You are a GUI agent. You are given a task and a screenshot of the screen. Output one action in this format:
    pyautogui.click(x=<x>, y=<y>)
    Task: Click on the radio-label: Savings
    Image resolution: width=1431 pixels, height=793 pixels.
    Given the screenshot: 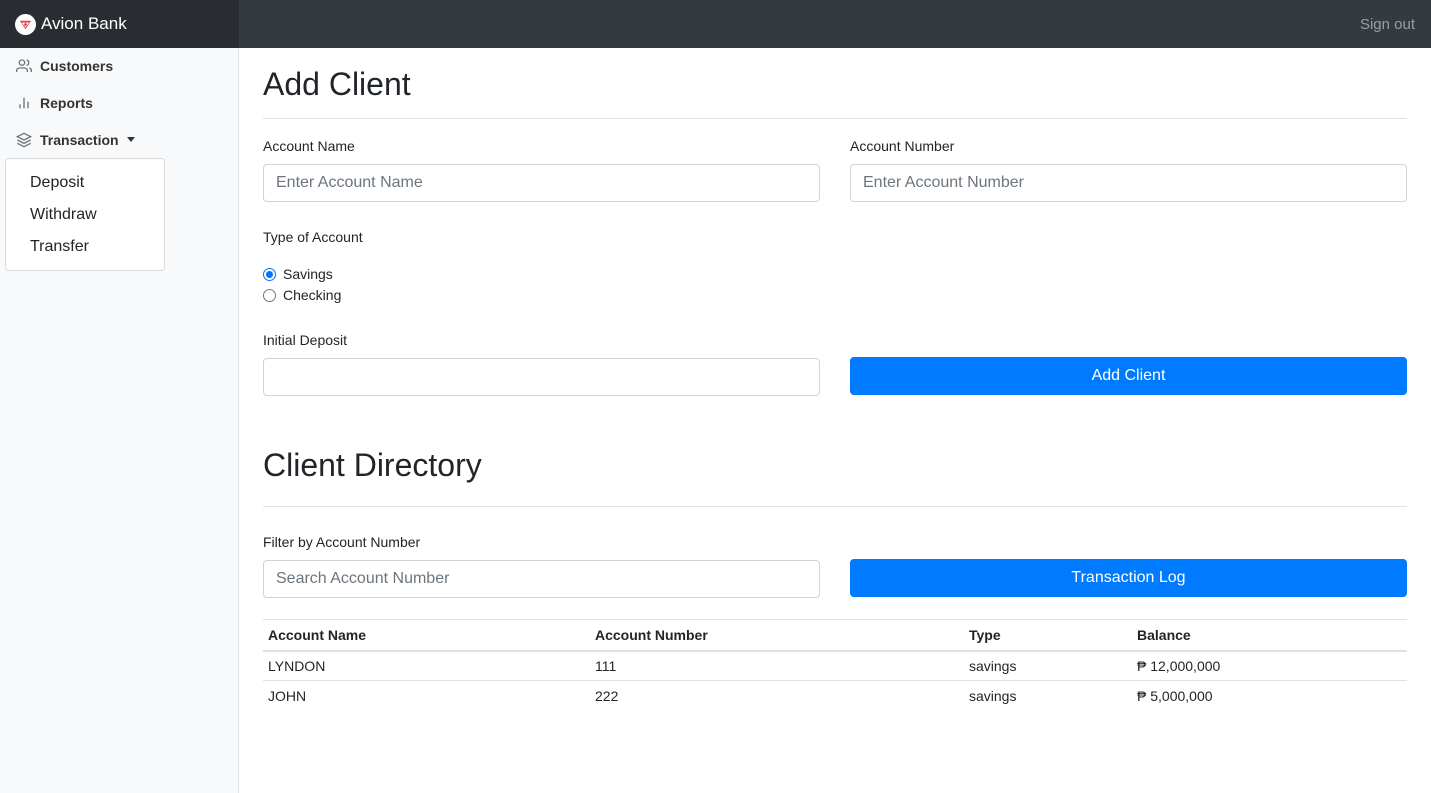 What is the action you would take?
    pyautogui.click(x=308, y=274)
    